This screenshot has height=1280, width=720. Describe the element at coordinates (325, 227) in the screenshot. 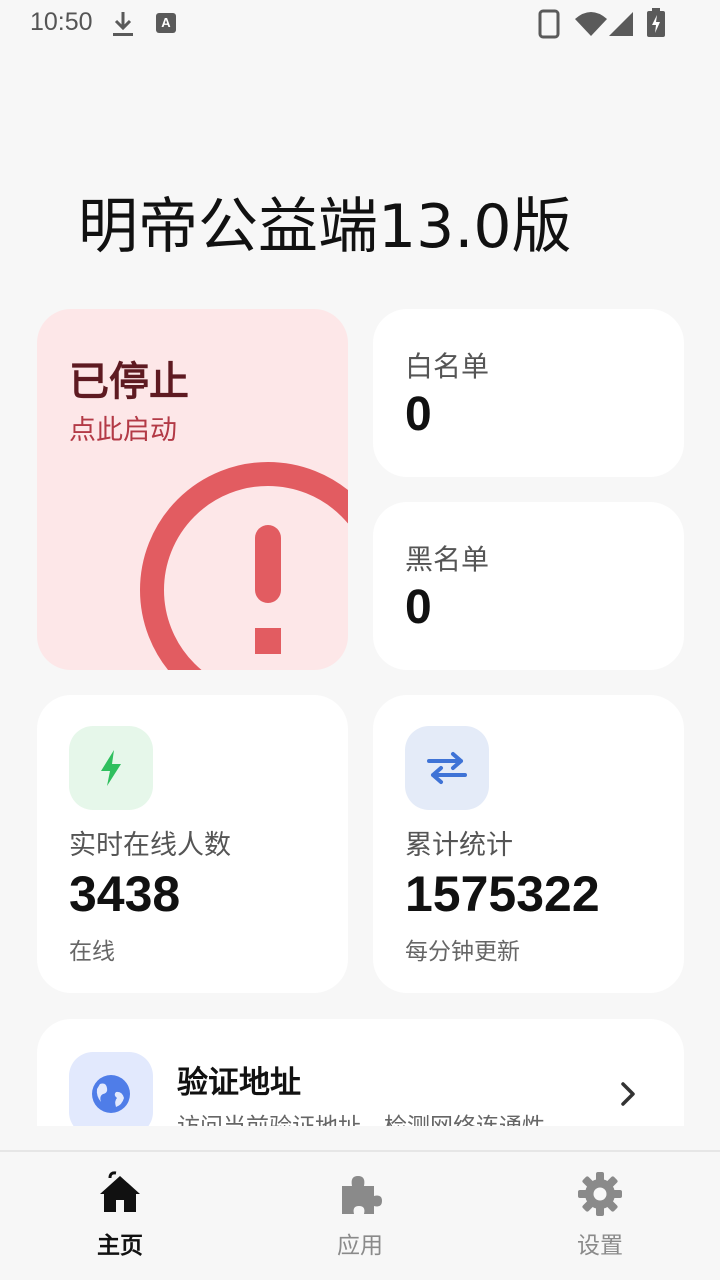

I see `page-title: 明帝公益端13.0版` at that location.